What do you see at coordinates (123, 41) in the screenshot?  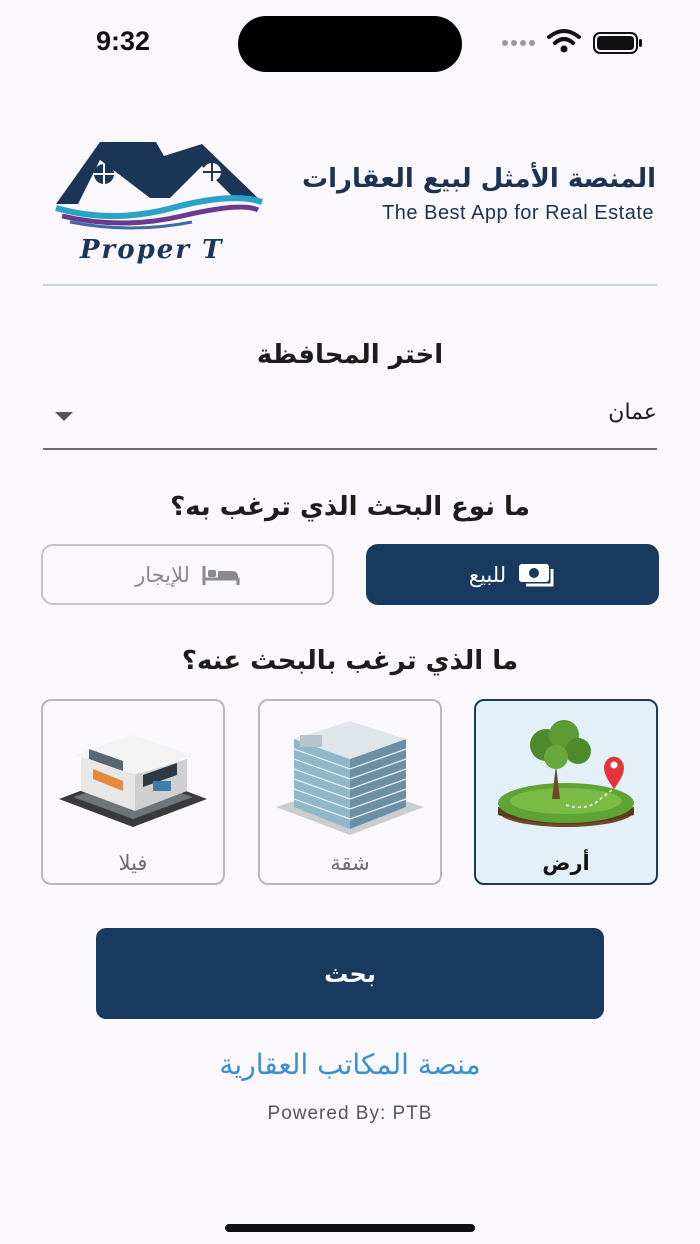 I see `status-time: 9:32` at bounding box center [123, 41].